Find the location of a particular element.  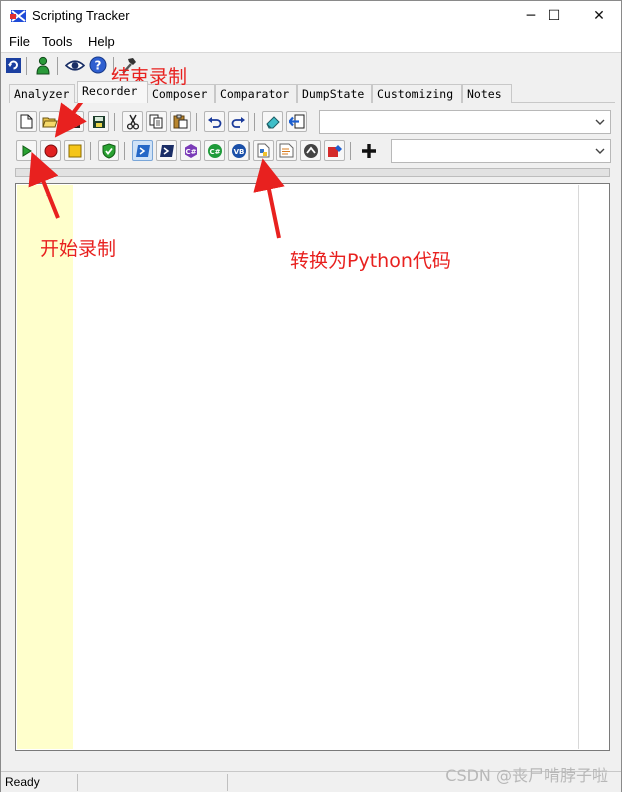

script-button is located at coordinates (286, 150).